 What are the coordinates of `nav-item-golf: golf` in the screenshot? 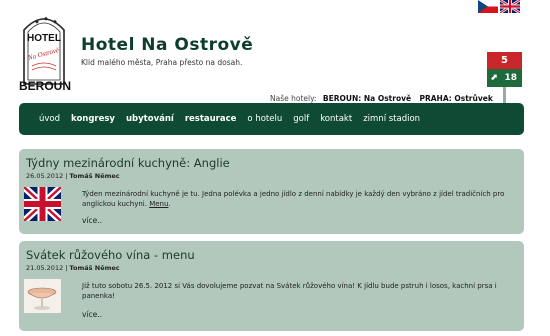 It's located at (301, 119).